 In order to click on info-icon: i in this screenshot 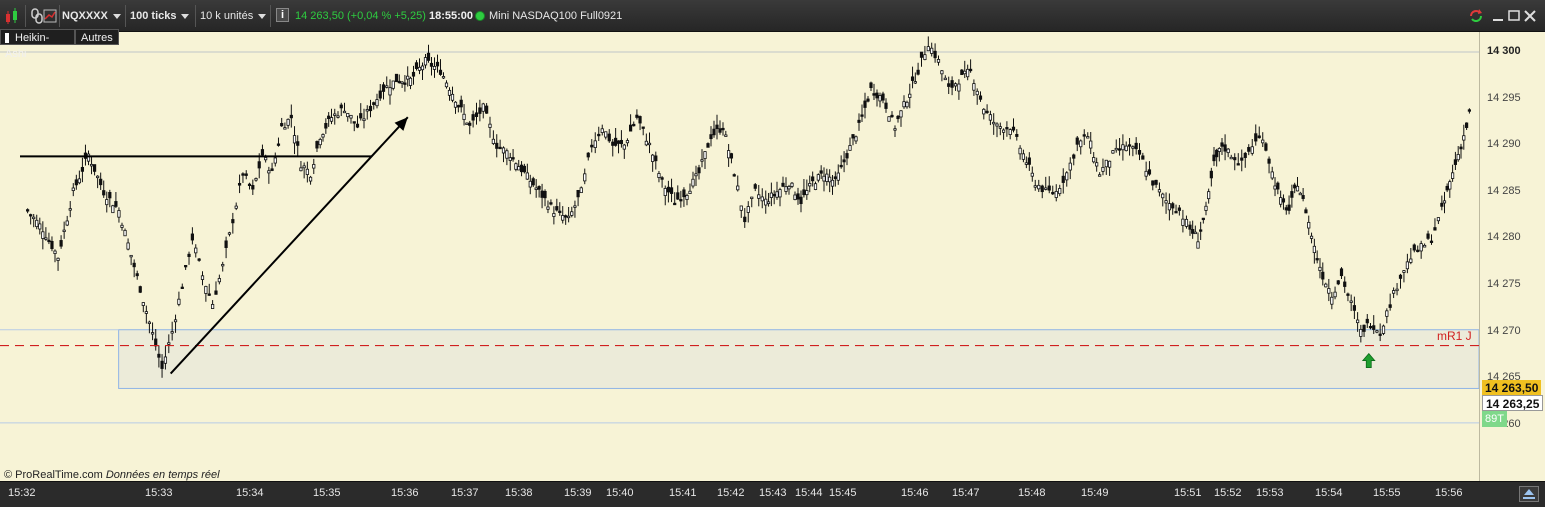, I will do `click(282, 15)`.